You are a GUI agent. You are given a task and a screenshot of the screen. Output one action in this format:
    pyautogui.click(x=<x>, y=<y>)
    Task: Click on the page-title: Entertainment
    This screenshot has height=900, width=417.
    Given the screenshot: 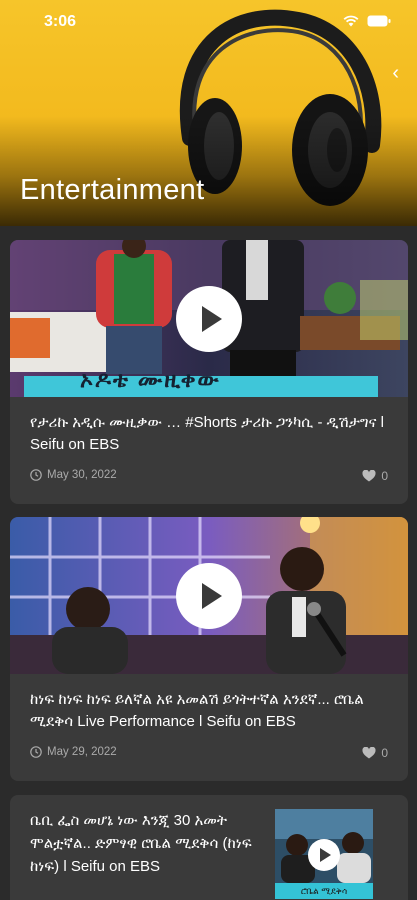 What is the action you would take?
    pyautogui.click(x=112, y=190)
    